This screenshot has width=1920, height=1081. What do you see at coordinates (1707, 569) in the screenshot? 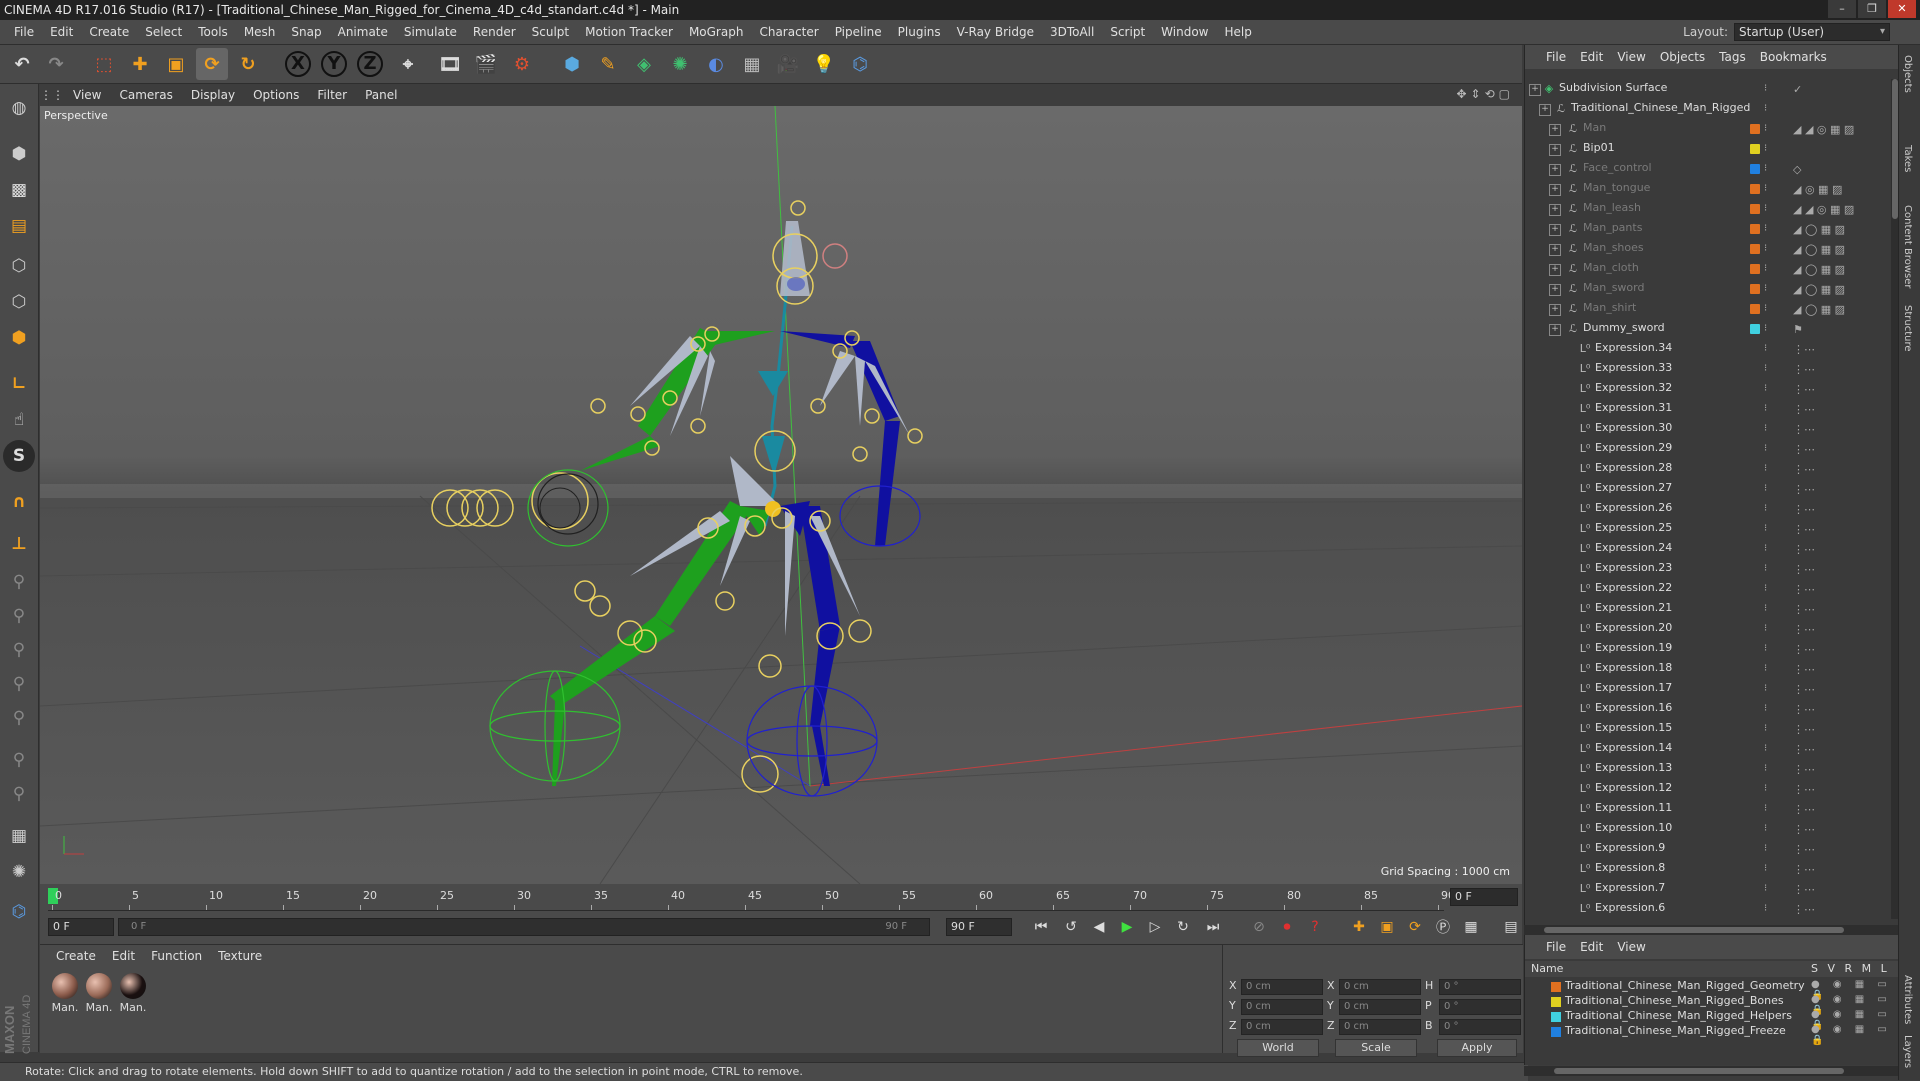
I see `object-row: L⁰ Expression.23 ⁝ ⋮⋯` at bounding box center [1707, 569].